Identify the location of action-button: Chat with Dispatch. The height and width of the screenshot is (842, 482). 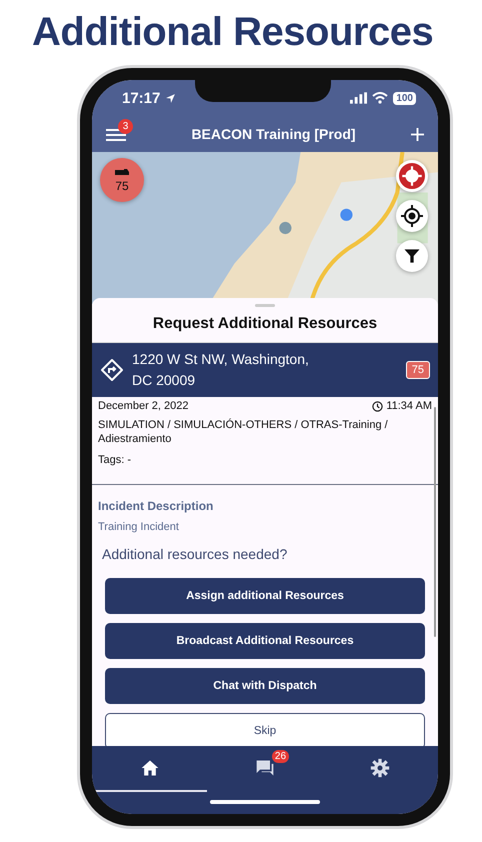
(265, 686).